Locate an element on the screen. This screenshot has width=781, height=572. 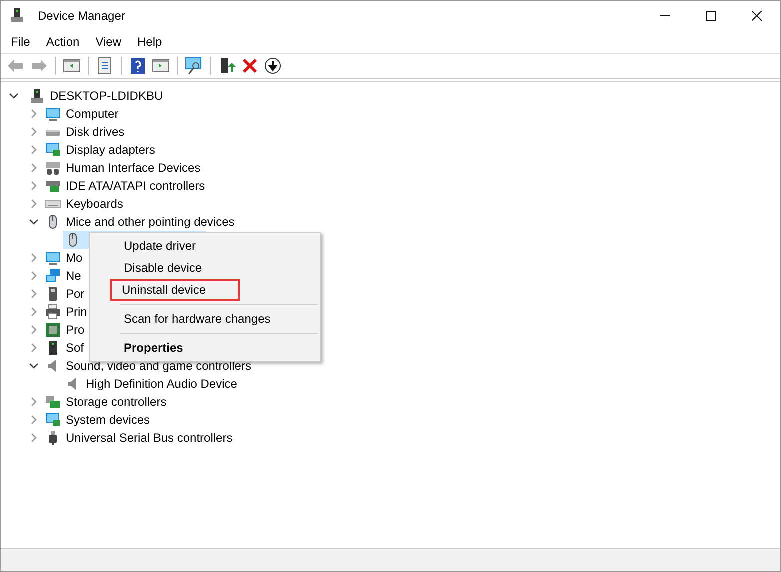
menu-item: View is located at coordinates (109, 42).